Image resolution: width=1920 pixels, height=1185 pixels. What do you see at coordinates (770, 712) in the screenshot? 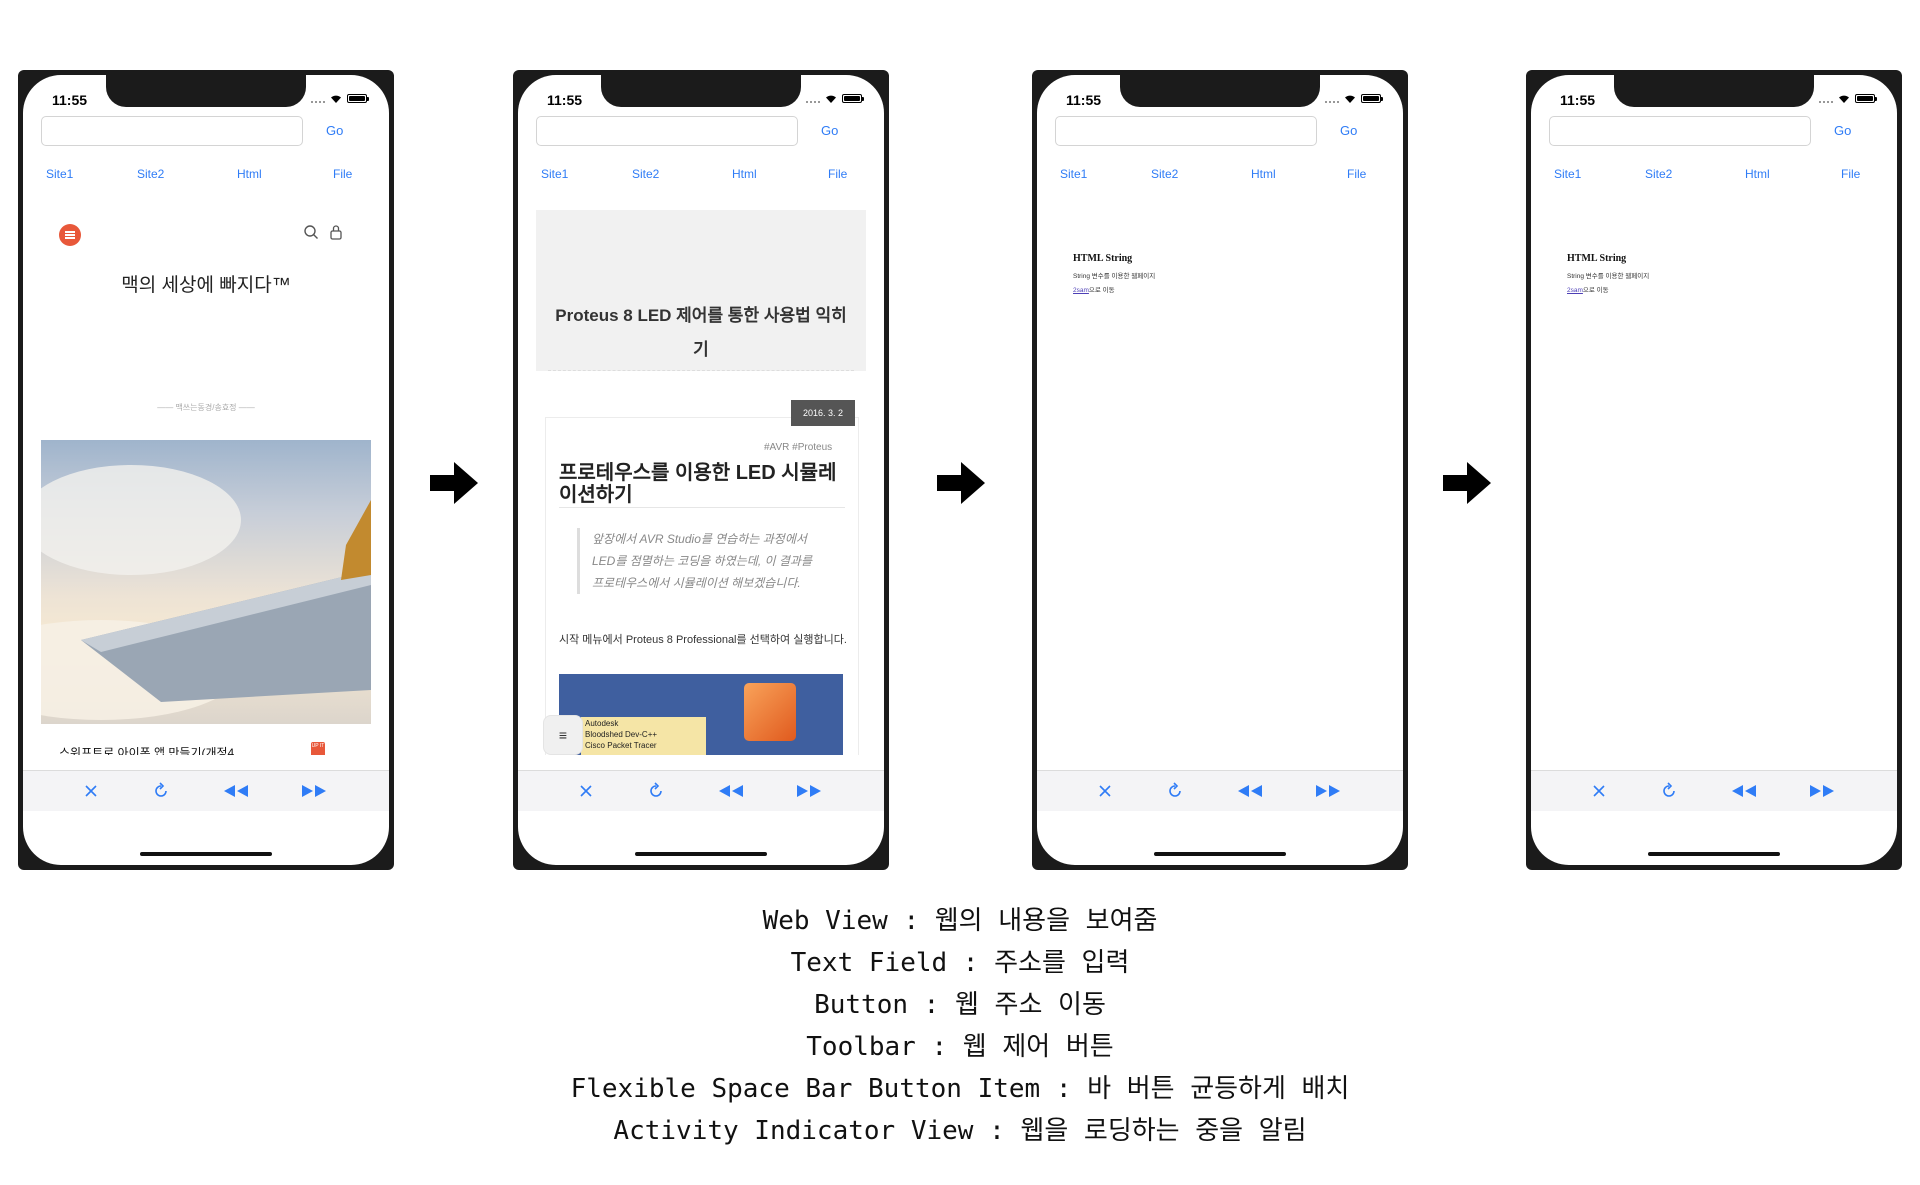
I see `monitor-icon` at bounding box center [770, 712].